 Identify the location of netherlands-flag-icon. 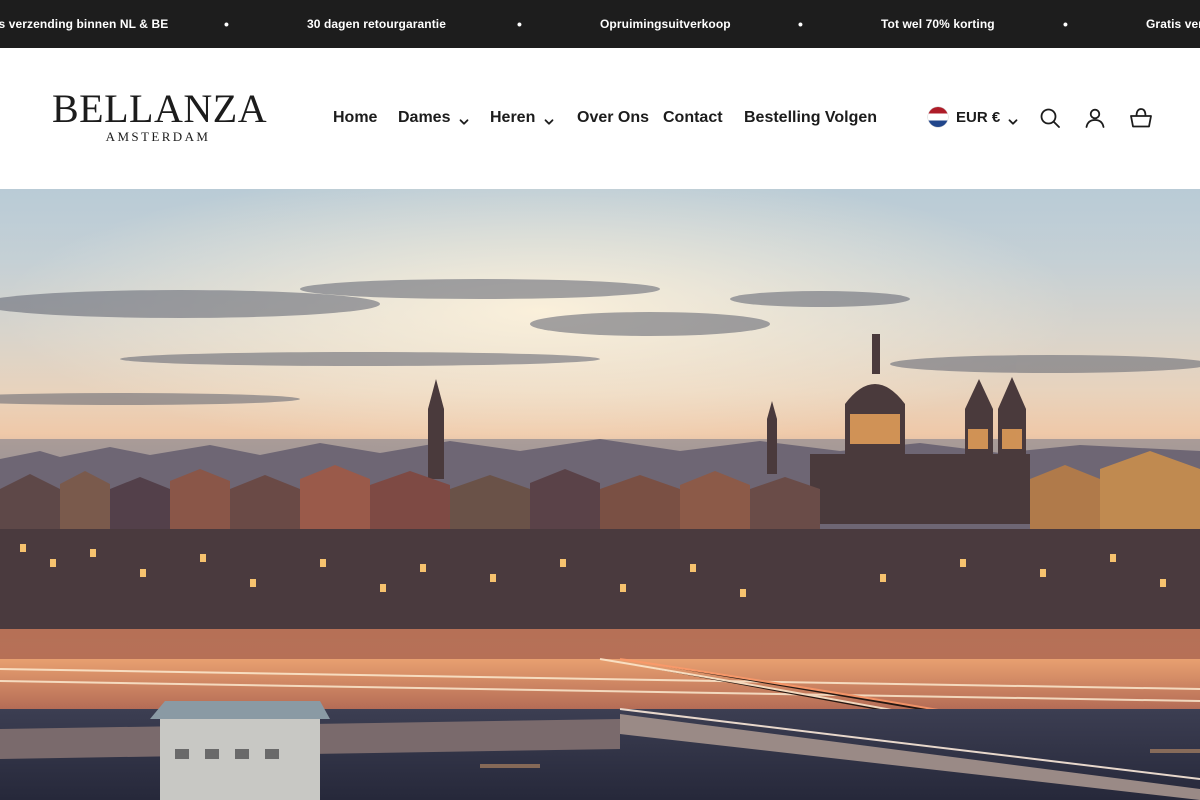
(938, 117).